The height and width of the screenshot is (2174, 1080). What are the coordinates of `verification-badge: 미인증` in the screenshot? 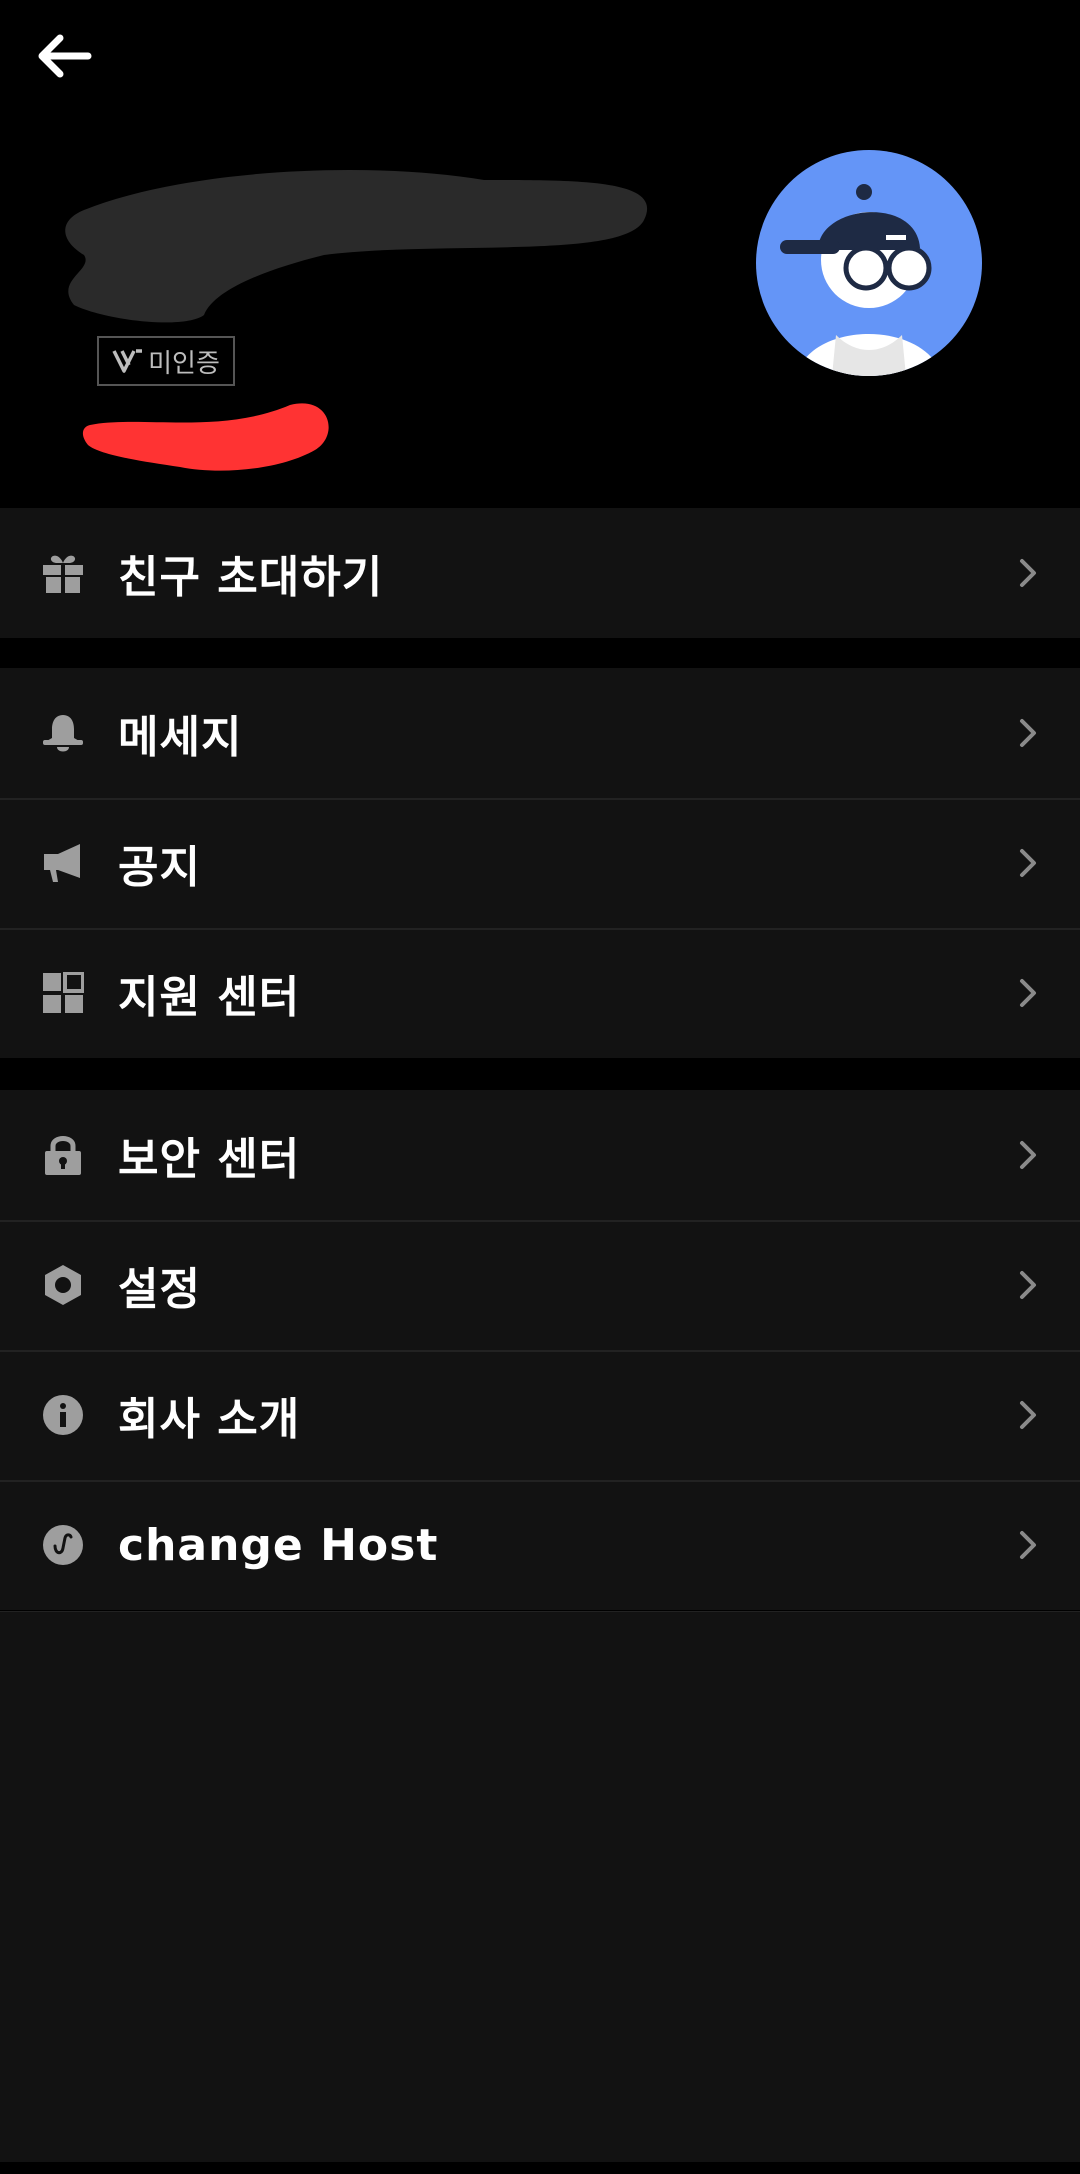 It's located at (166, 361).